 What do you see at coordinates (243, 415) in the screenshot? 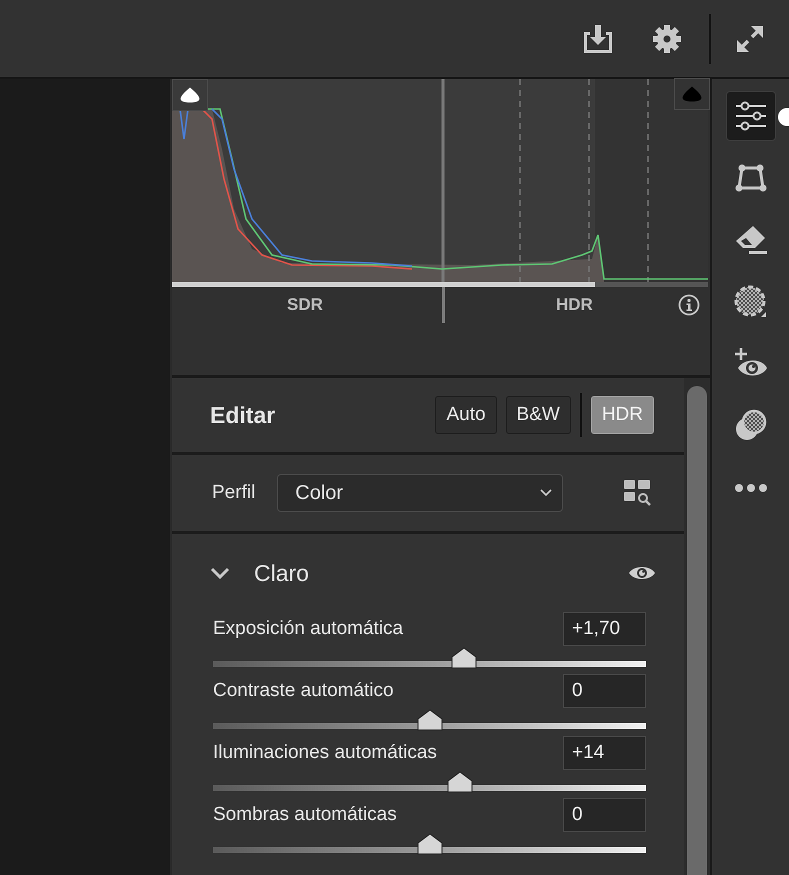
I see `panel-title: Editar` at bounding box center [243, 415].